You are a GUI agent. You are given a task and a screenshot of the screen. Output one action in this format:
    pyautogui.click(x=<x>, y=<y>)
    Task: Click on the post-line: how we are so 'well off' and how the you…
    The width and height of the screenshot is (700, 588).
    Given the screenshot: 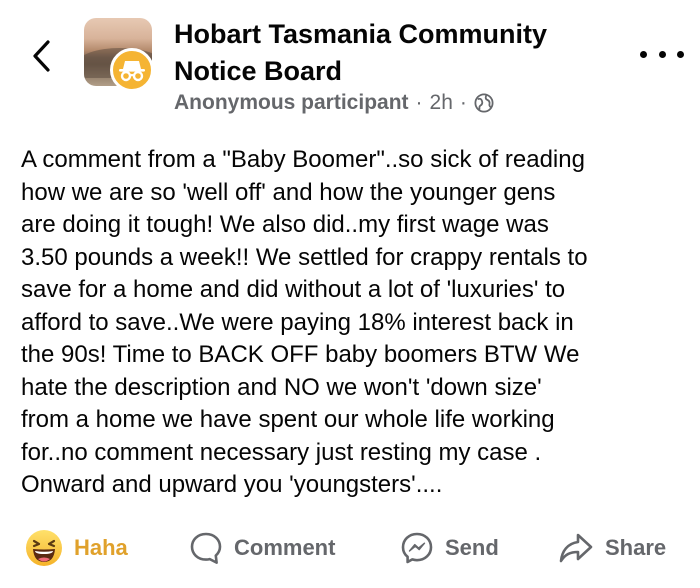 What is the action you would take?
    pyautogui.click(x=288, y=192)
    